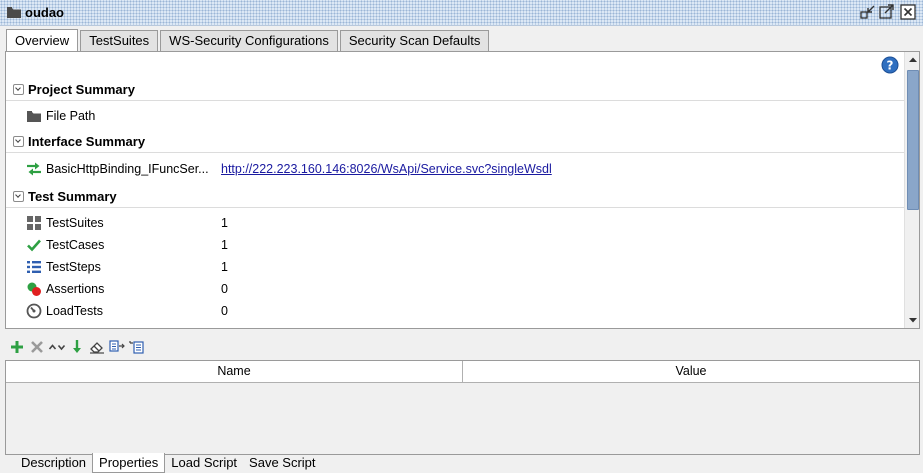  Describe the element at coordinates (87, 141) in the screenshot. I see `section-title: Interface Summary` at that location.